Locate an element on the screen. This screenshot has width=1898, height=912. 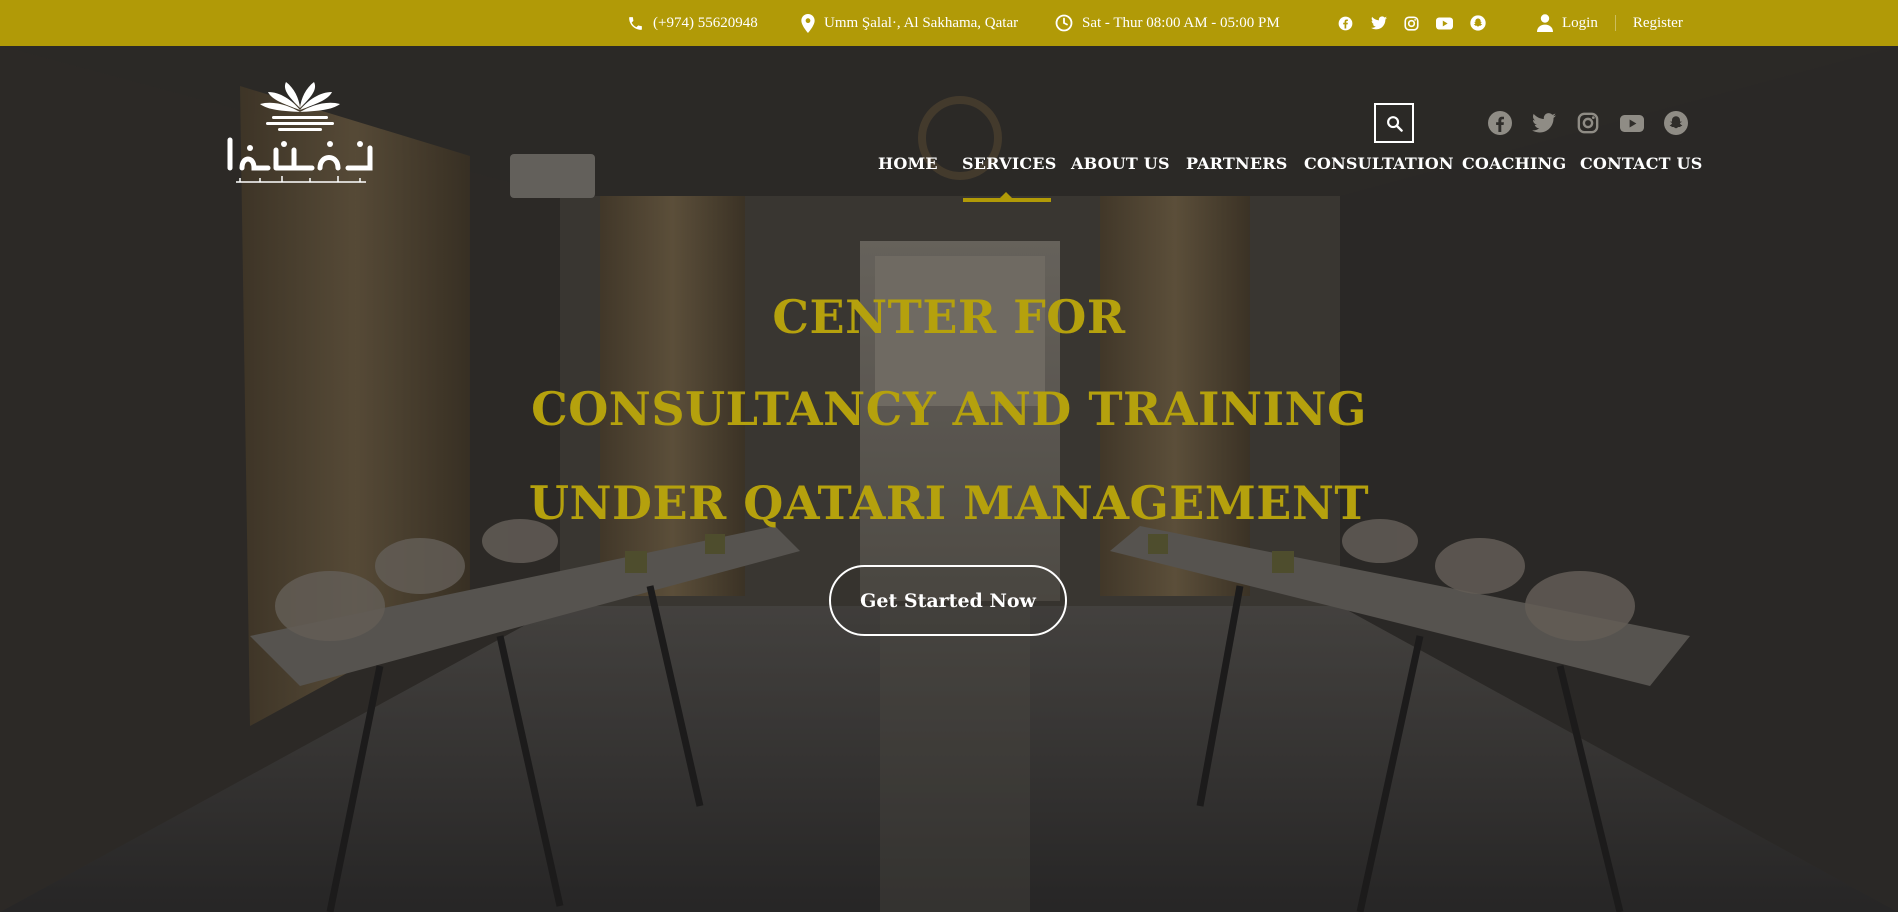
login-link: Login is located at coordinates (1580, 23).